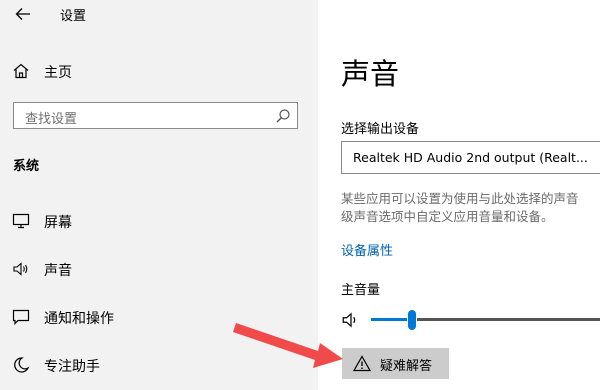 This screenshot has width=600, height=390. Describe the element at coordinates (159, 317) in the screenshot. I see `sidebar-item-notifications: 通知和操作` at that location.